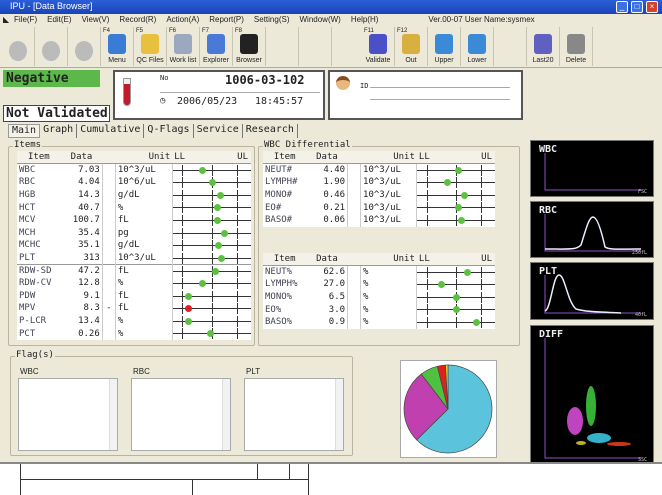  What do you see at coordinates (379, 284) in the screenshot?
I see `table-row-lymph: LYMPH% 27.0%` at bounding box center [379, 284].